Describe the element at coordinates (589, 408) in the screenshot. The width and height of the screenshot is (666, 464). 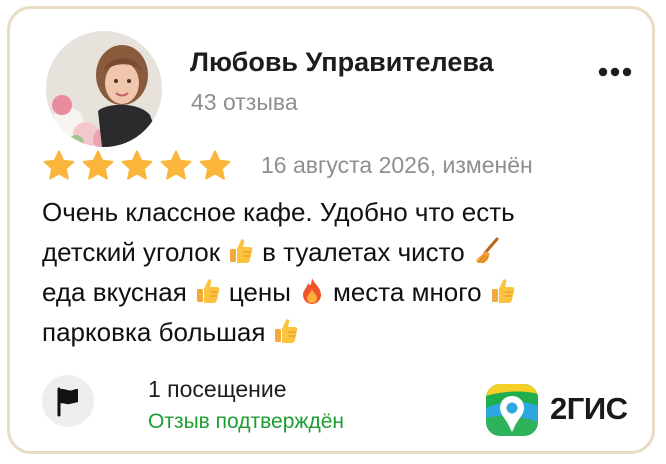
I see `brand-name: 2ГИС` at that location.